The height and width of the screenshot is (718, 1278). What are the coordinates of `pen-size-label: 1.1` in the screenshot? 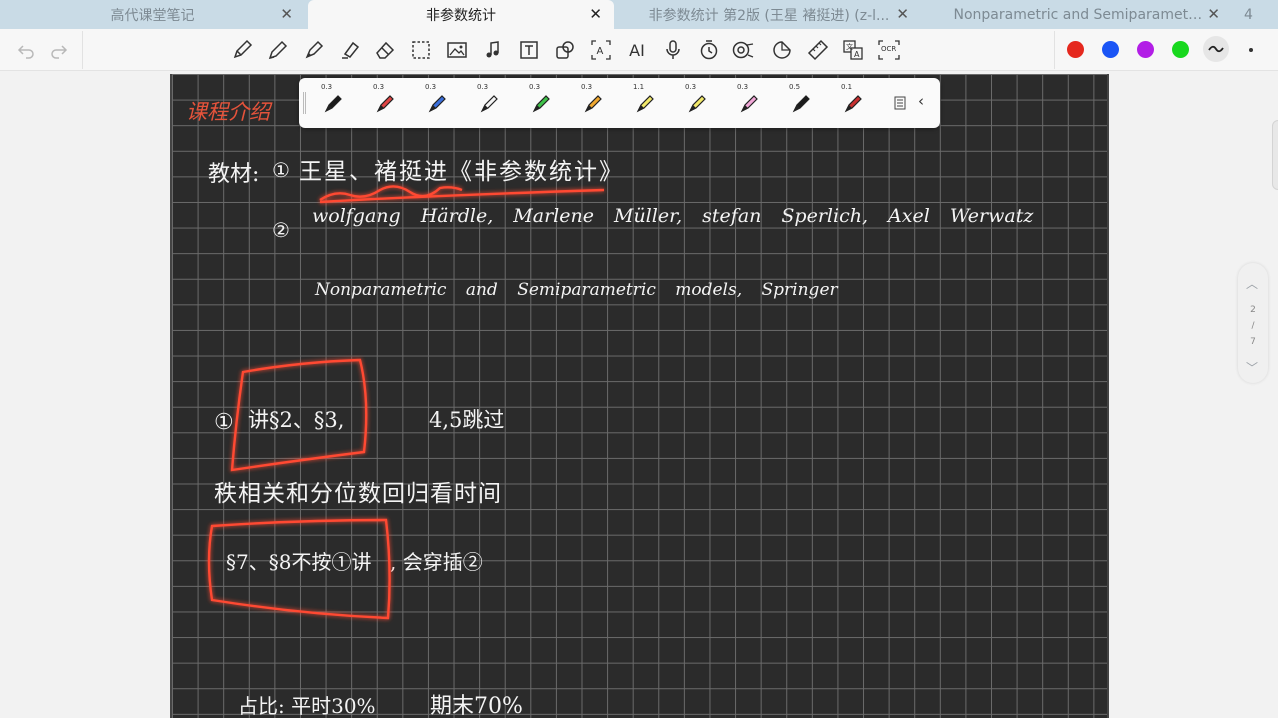 It's located at (639, 87).